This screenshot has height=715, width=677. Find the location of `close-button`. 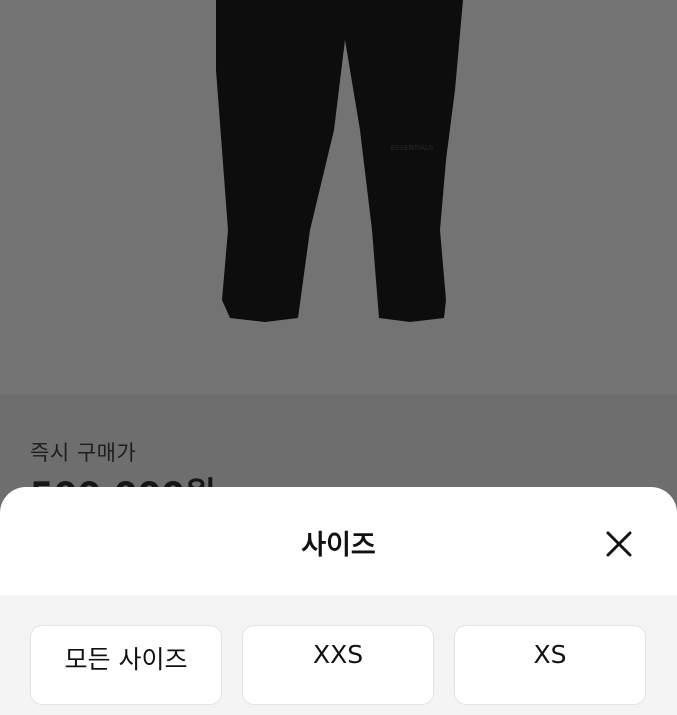

close-button is located at coordinates (619, 544).